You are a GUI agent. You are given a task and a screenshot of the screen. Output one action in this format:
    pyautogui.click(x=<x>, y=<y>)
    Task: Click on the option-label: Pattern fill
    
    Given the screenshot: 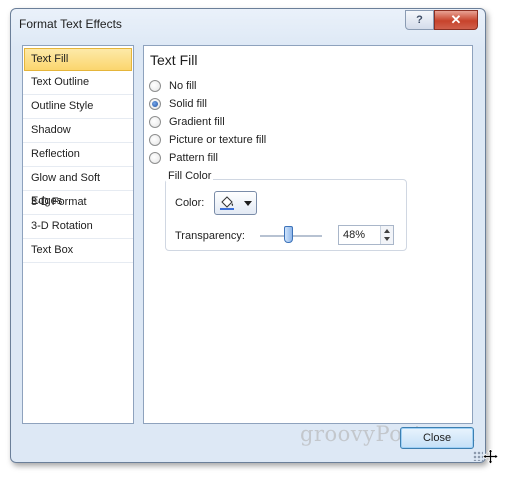 What is the action you would take?
    pyautogui.click(x=193, y=158)
    